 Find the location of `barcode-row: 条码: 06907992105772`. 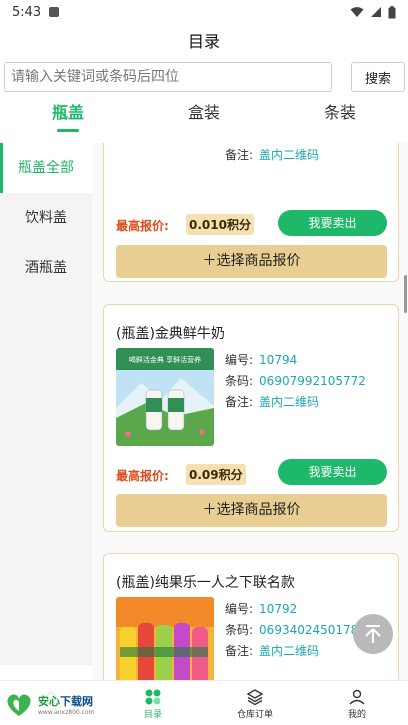

barcode-row: 条码: 06907992105772 is located at coordinates (295, 381).